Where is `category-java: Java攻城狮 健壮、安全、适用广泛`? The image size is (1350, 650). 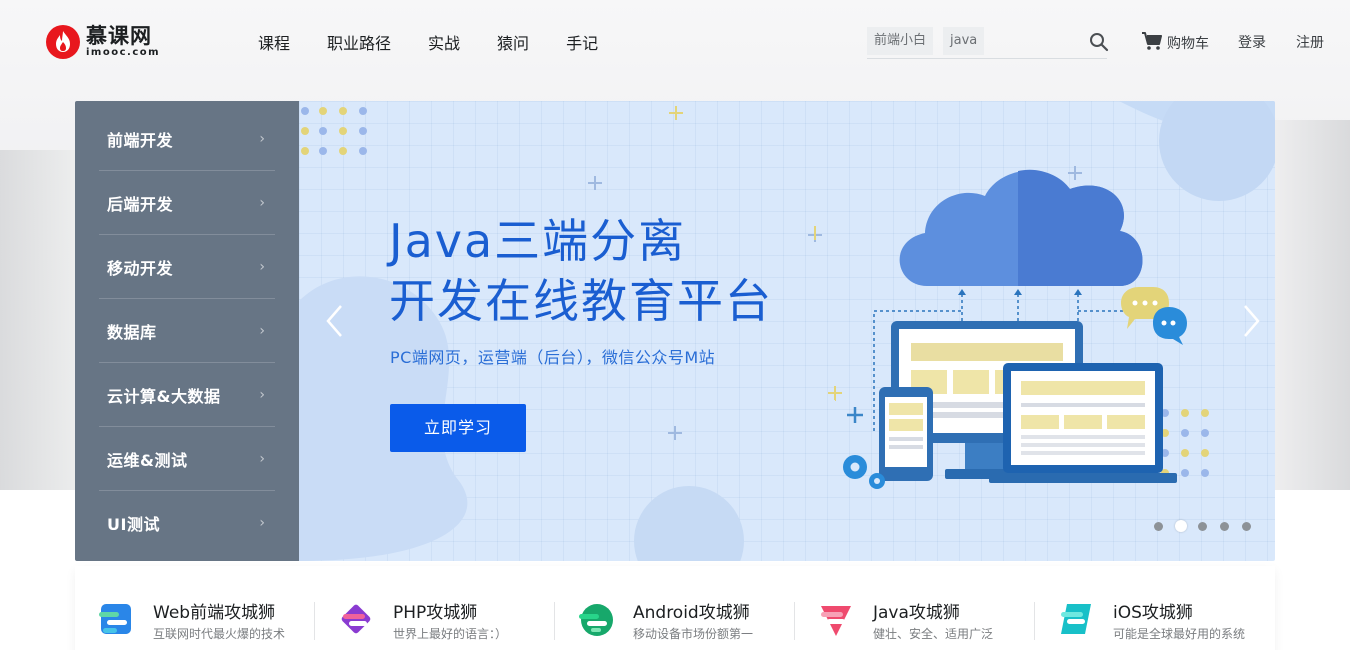 category-java: Java攻城狮 健壮、安全、适用广泛 is located at coordinates (915, 621).